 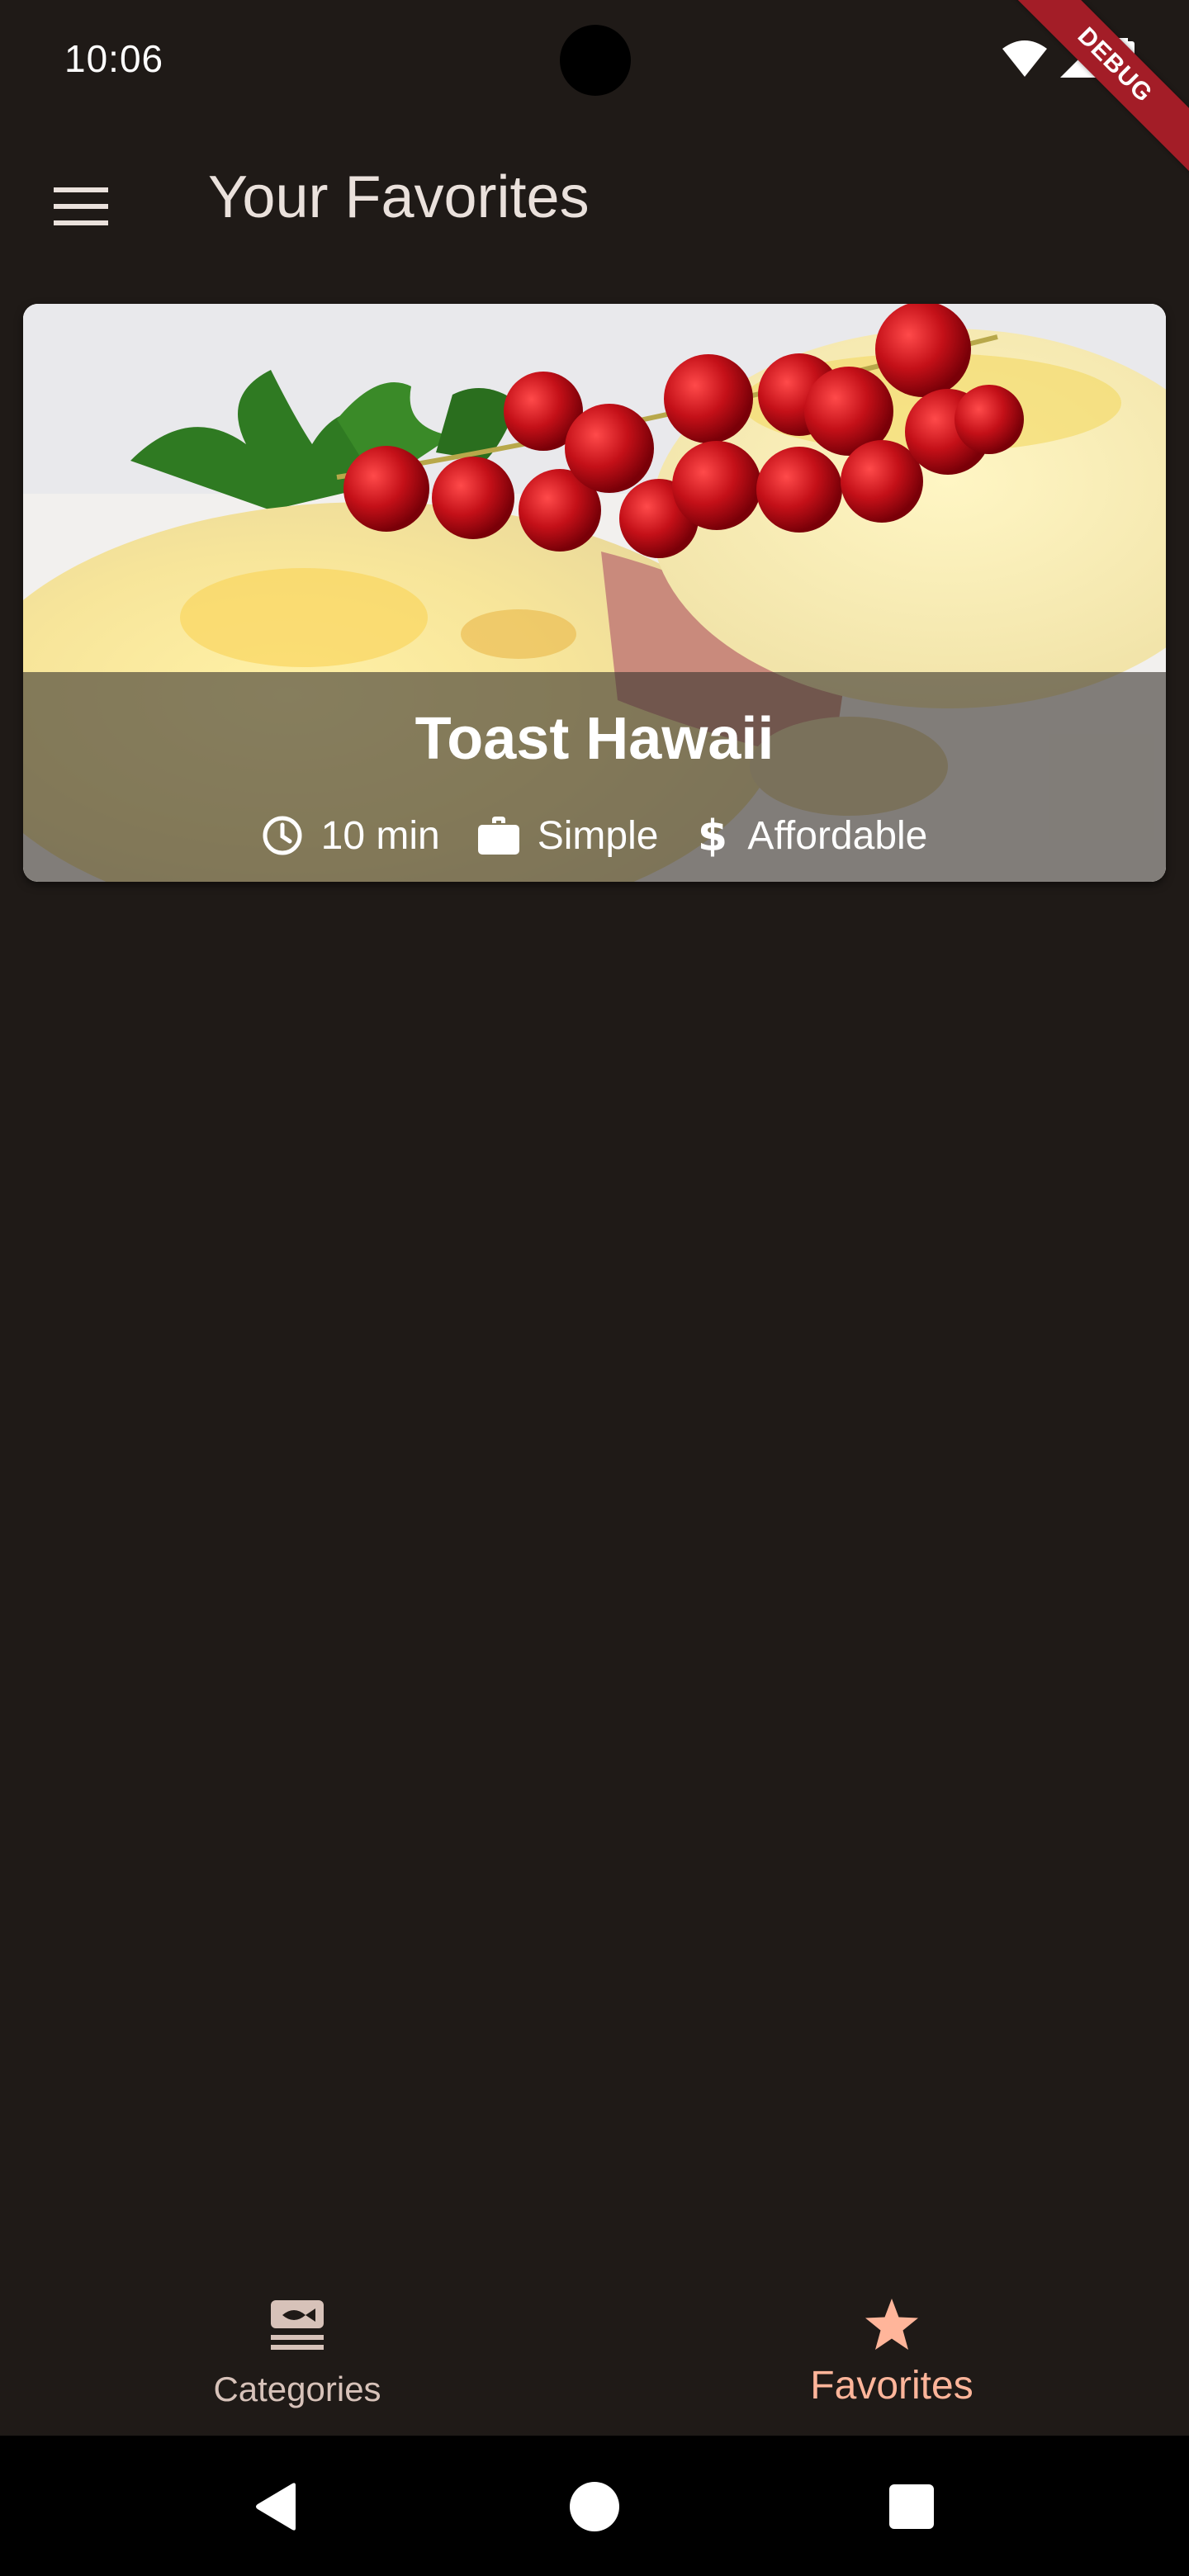 I want to click on tab-favorites-label: Favorites, so click(x=891, y=2386).